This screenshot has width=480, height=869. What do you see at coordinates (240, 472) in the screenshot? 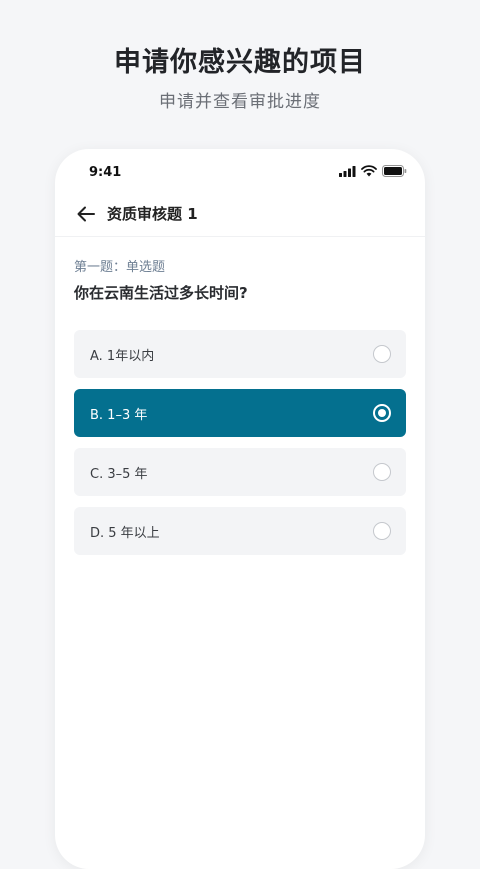
I see `option-c: C. 3–5 年` at bounding box center [240, 472].